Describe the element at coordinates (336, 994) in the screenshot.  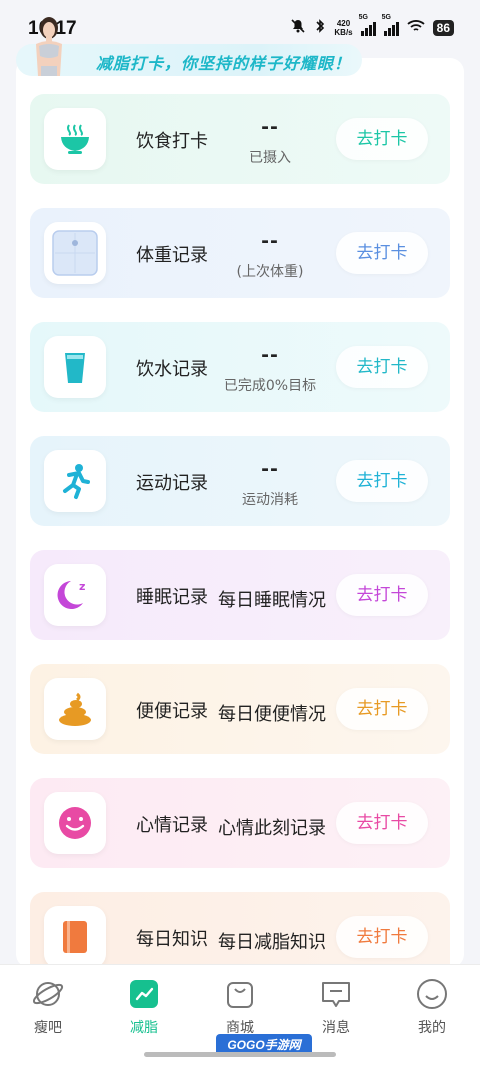
I see `message-icon` at that location.